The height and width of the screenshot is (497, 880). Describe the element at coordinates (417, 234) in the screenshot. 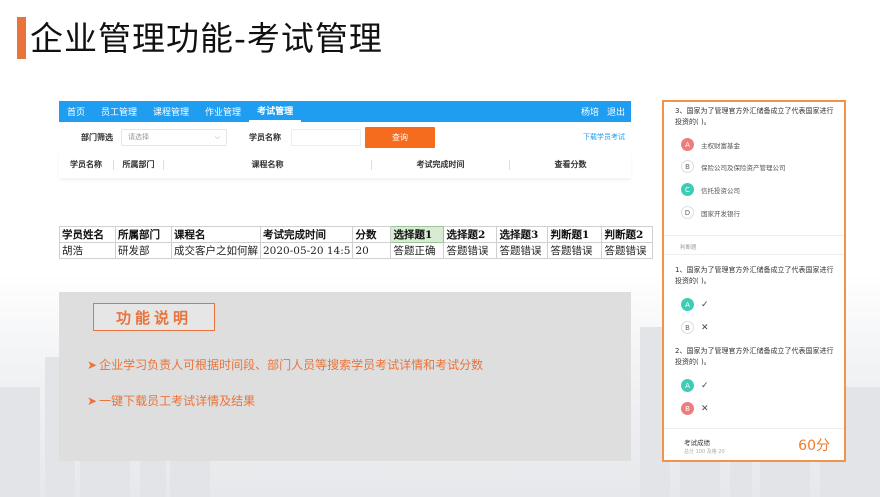

I see `sheet-header-cell: 选择题1` at that location.